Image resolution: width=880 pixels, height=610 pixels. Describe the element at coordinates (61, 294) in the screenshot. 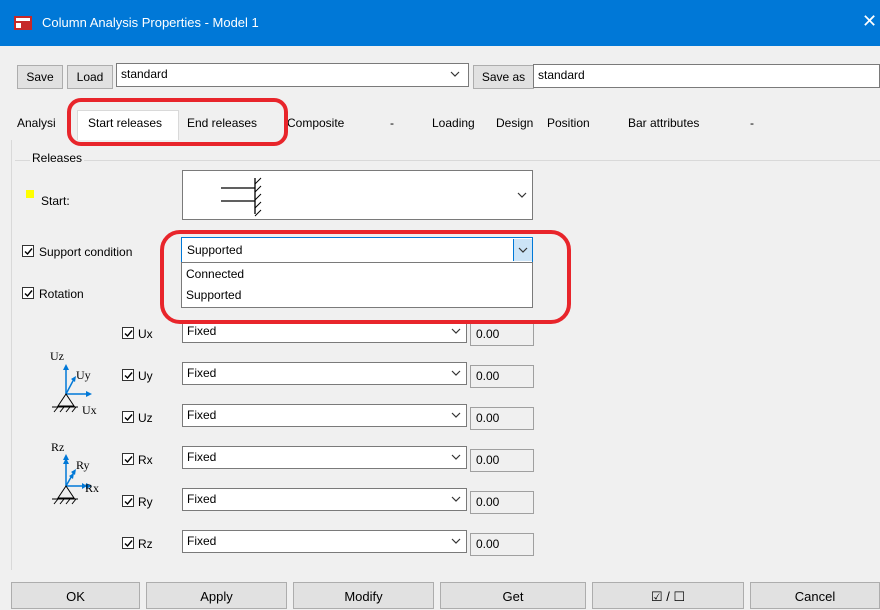

I see `rotation-label: Rotation` at that location.